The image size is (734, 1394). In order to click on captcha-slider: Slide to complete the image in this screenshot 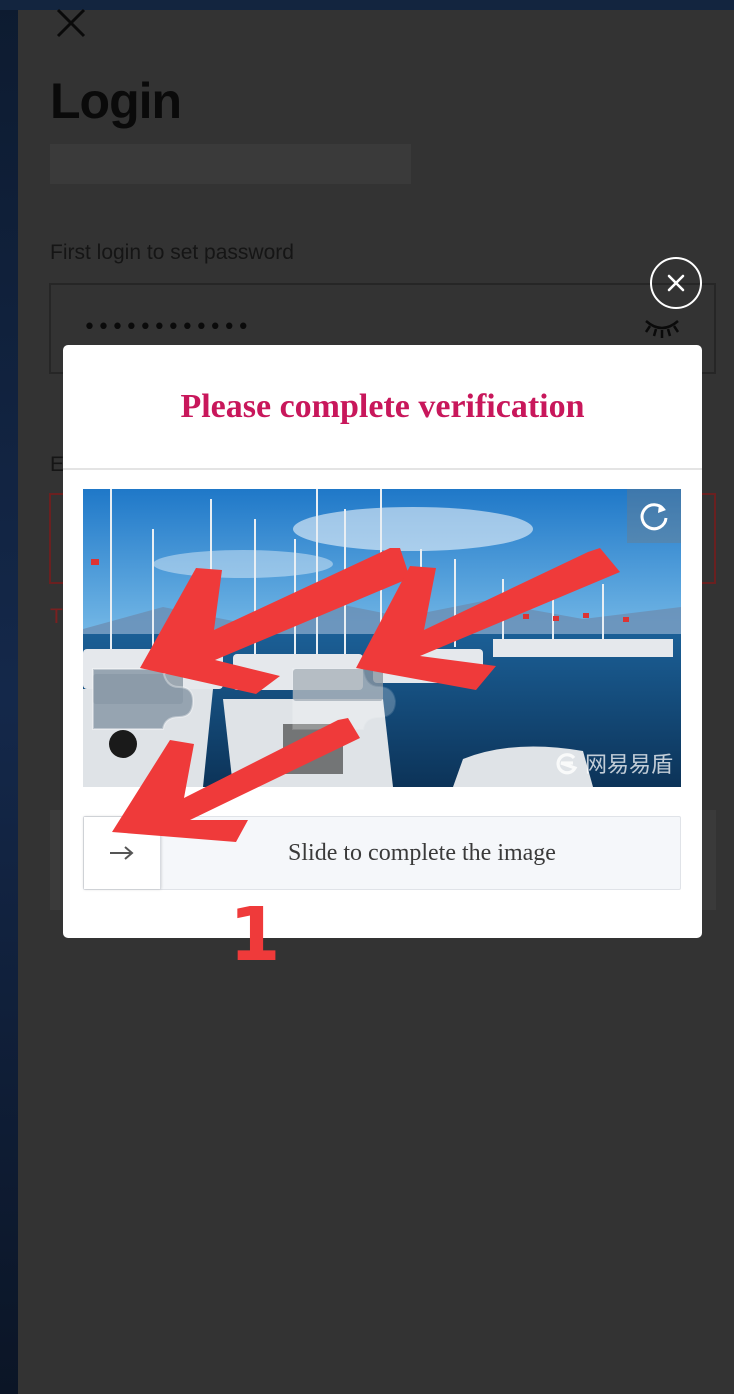, I will do `click(382, 853)`.